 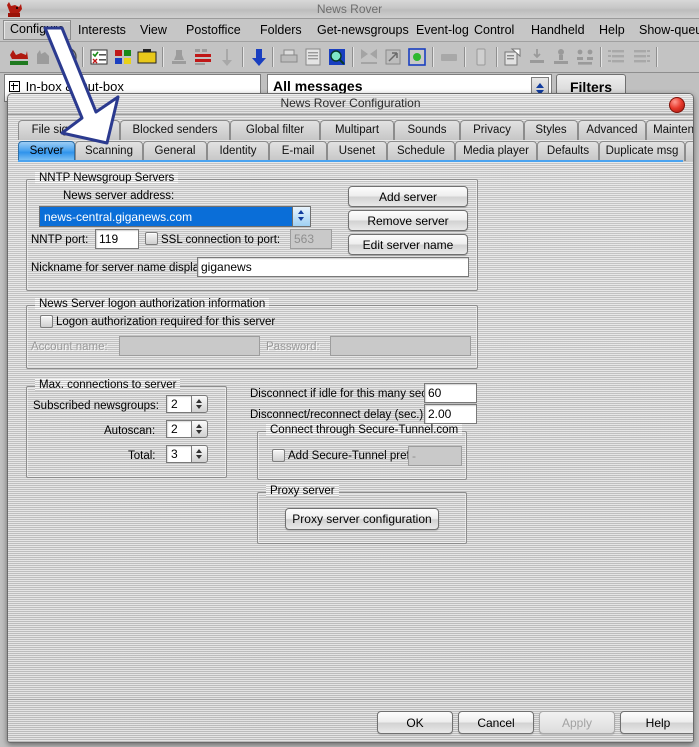 What do you see at coordinates (37, 30) in the screenshot?
I see `menu-configure: Configure` at bounding box center [37, 30].